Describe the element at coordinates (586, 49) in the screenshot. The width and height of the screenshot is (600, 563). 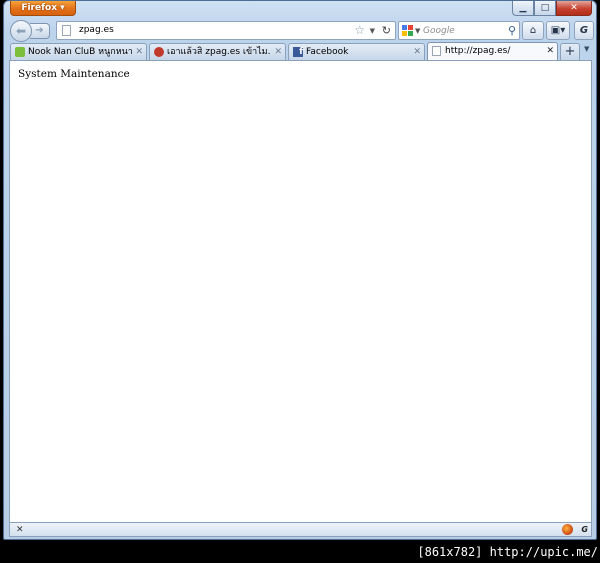
I see `list-all-tabs-icon: ▼` at that location.